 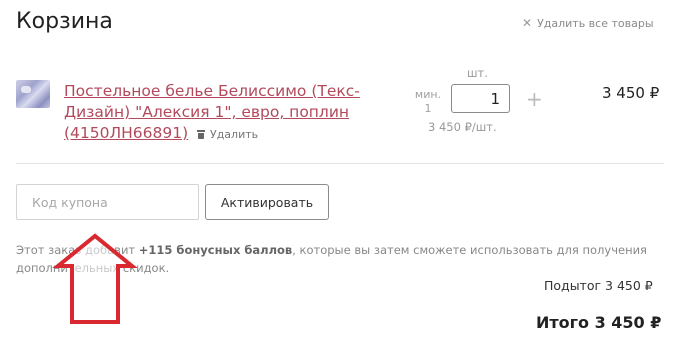 I want to click on subtotal: Подытог 3 450 ₽, so click(x=598, y=285).